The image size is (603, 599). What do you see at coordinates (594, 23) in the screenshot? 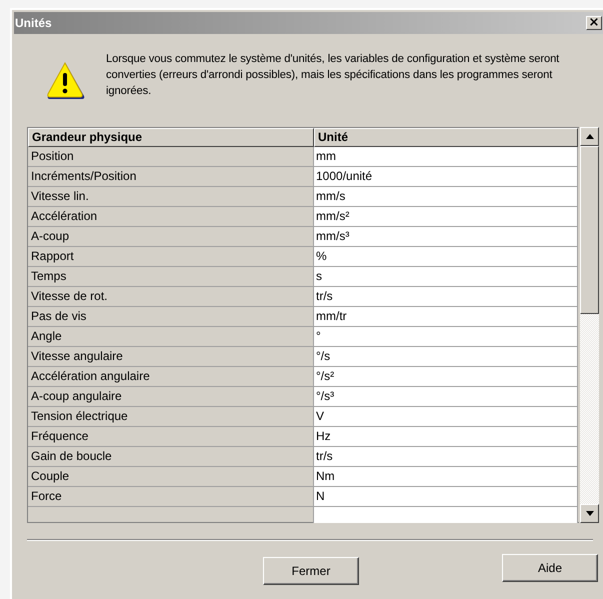
I see `close-button: ×` at bounding box center [594, 23].